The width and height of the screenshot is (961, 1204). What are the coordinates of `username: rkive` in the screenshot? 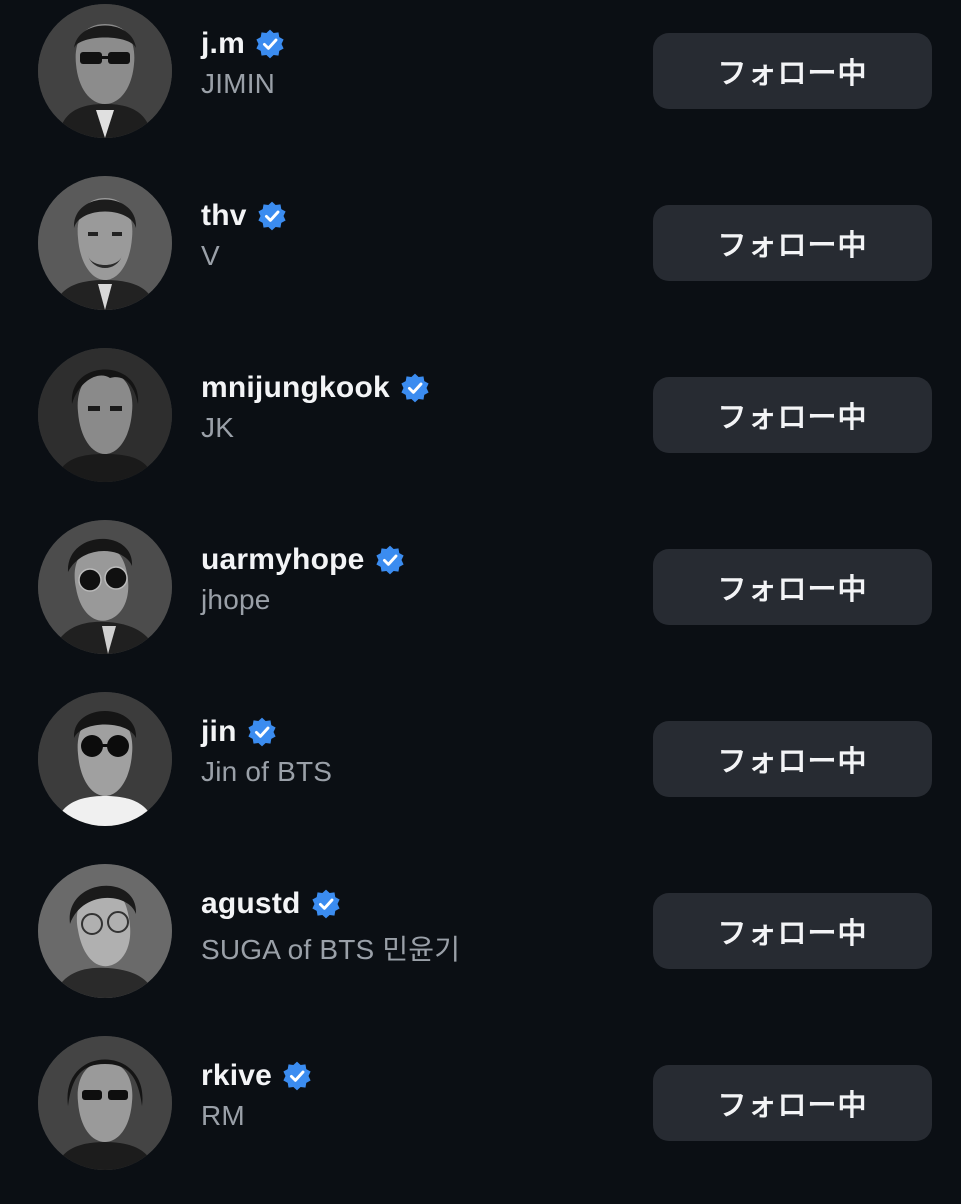 It's located at (236, 1076).